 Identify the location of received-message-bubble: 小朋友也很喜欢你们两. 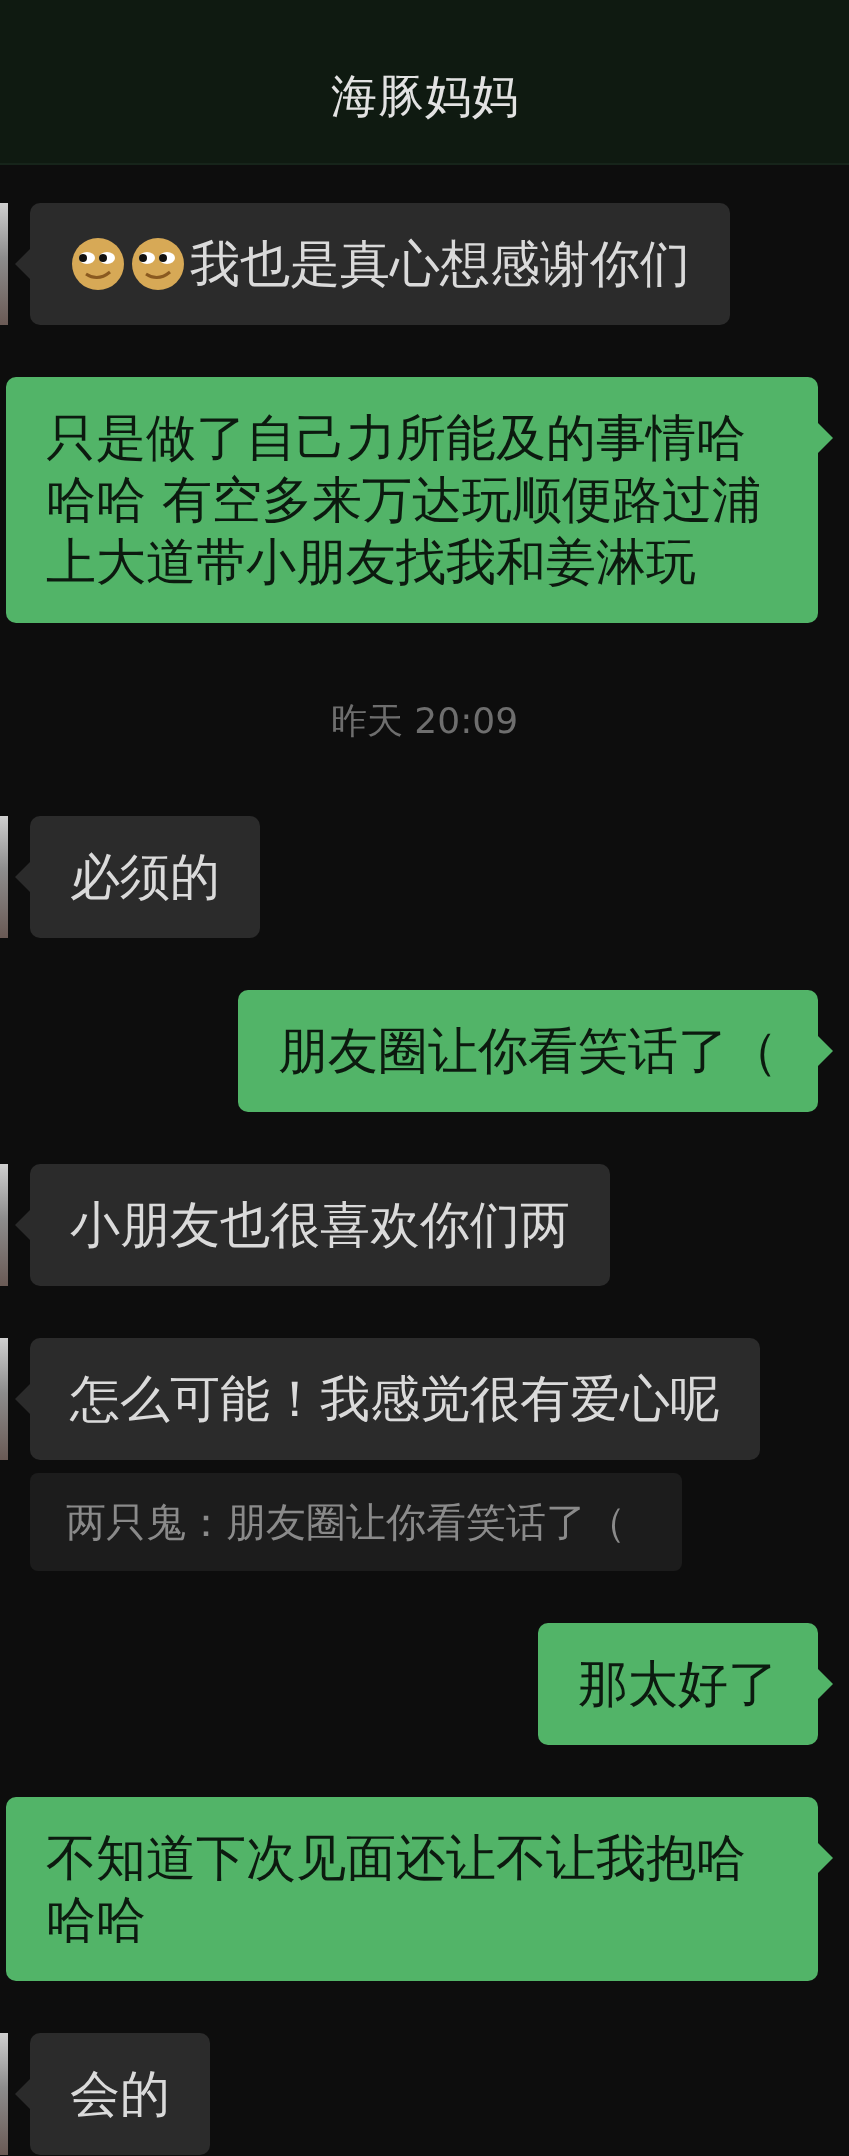
(320, 1225).